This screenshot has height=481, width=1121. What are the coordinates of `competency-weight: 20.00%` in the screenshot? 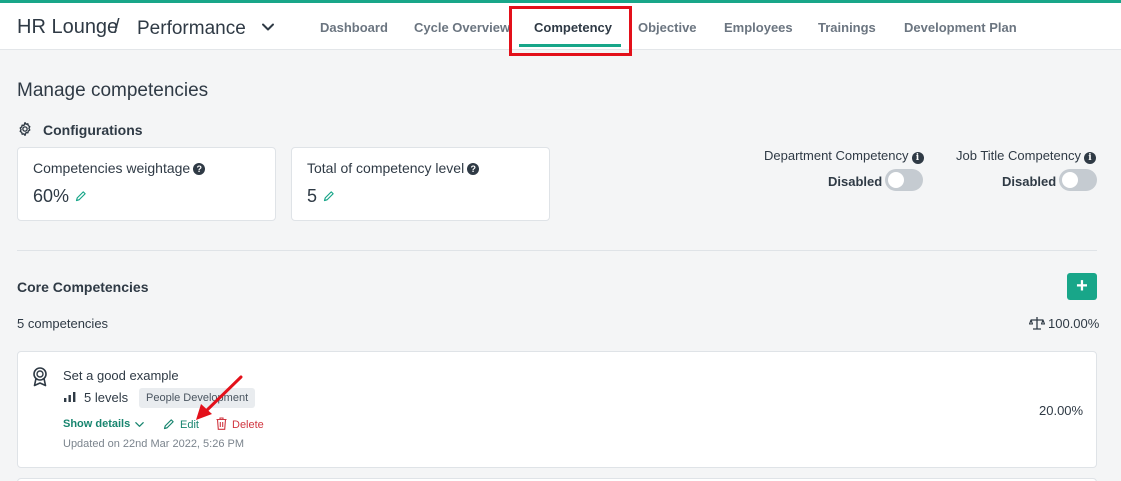 It's located at (1061, 410).